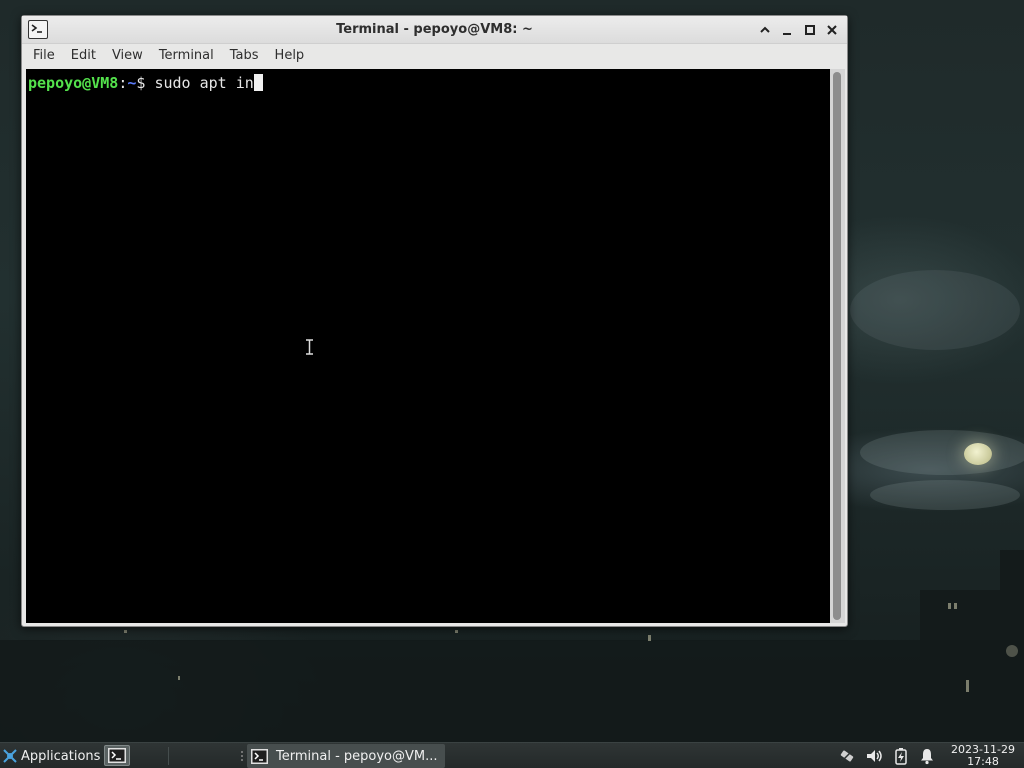 The height and width of the screenshot is (768, 1024). What do you see at coordinates (61, 756) in the screenshot?
I see `applications-label: Applications` at bounding box center [61, 756].